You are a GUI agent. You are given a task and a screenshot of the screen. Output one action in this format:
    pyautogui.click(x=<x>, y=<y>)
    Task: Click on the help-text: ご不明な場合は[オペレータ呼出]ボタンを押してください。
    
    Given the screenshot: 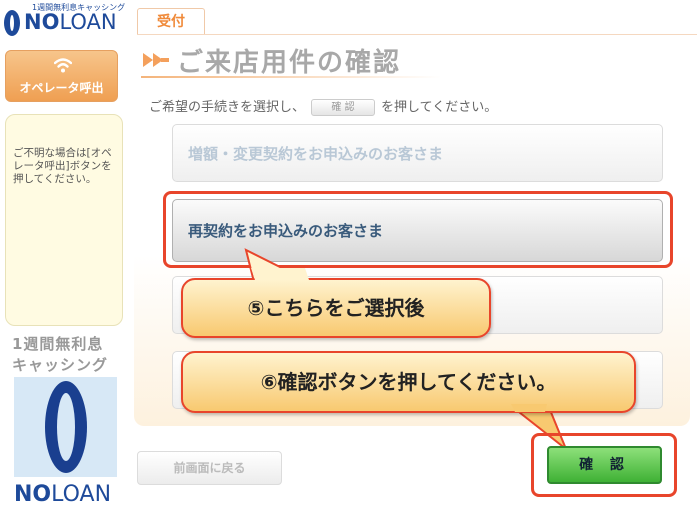 What is the action you would take?
    pyautogui.click(x=64, y=220)
    